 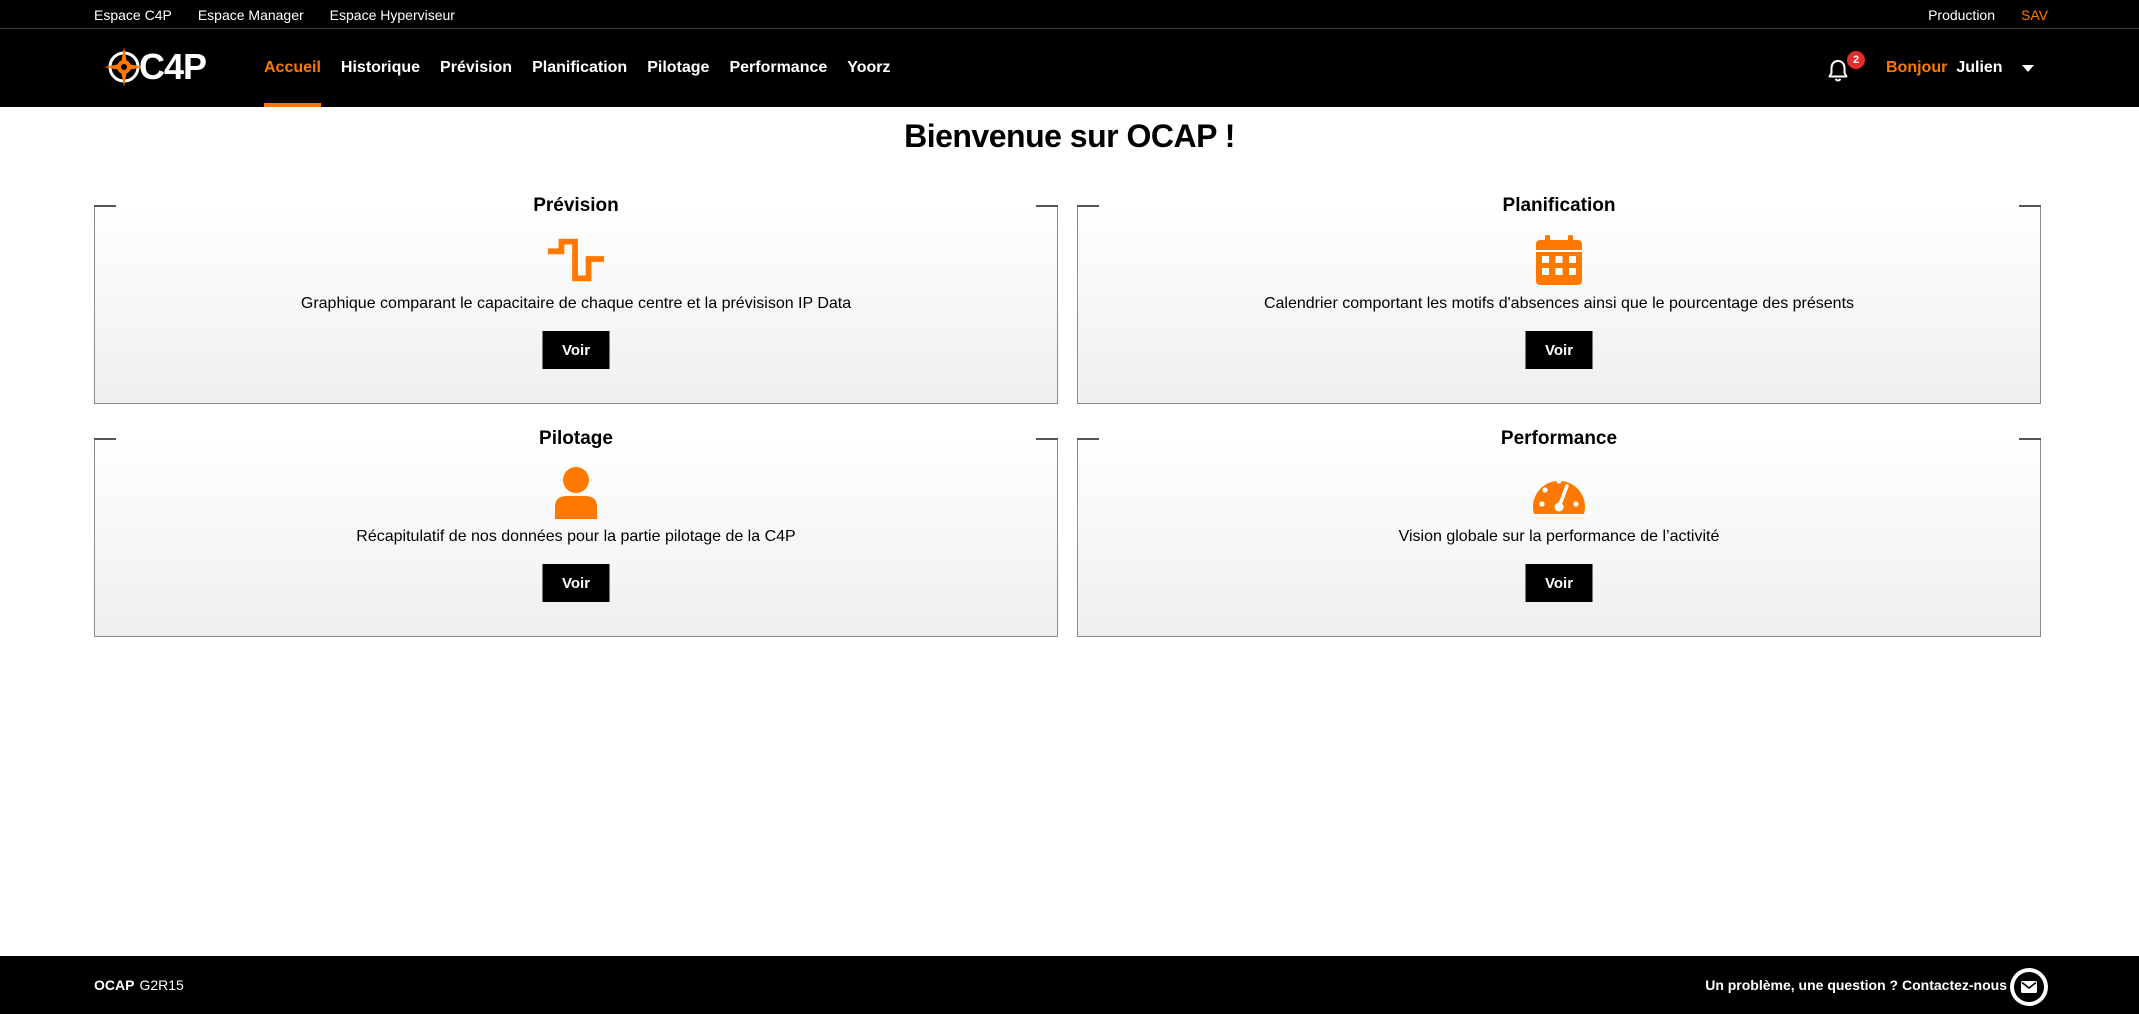 I want to click on calendar-icon, so click(x=1559, y=260).